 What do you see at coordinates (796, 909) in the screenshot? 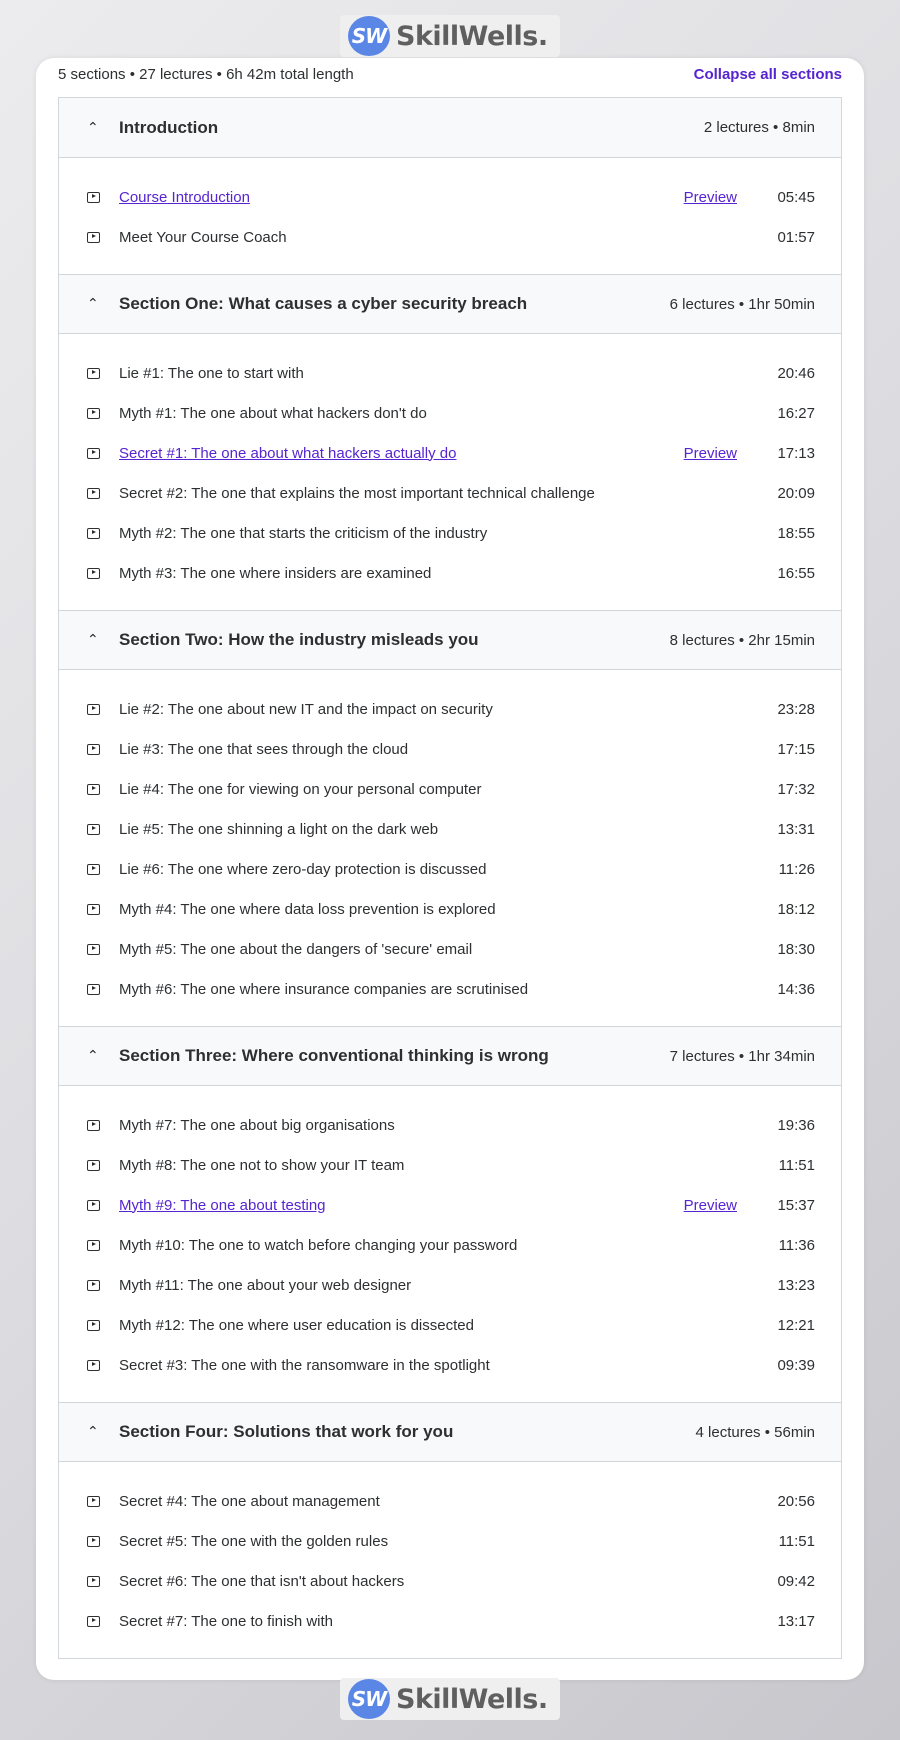
I see `lecture-duration: 18:12` at bounding box center [796, 909].